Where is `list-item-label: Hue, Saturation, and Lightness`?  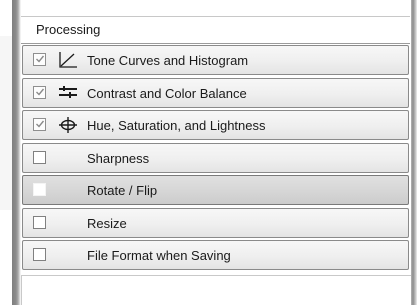
list-item-label: Hue, Saturation, and Lightness is located at coordinates (176, 125).